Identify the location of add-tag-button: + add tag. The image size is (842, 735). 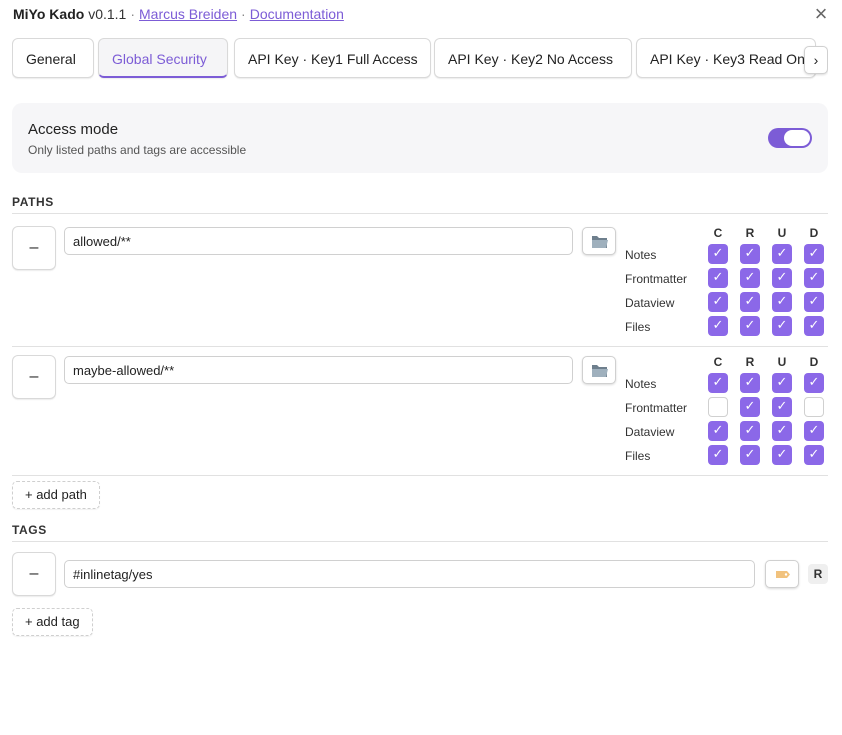
(52, 622).